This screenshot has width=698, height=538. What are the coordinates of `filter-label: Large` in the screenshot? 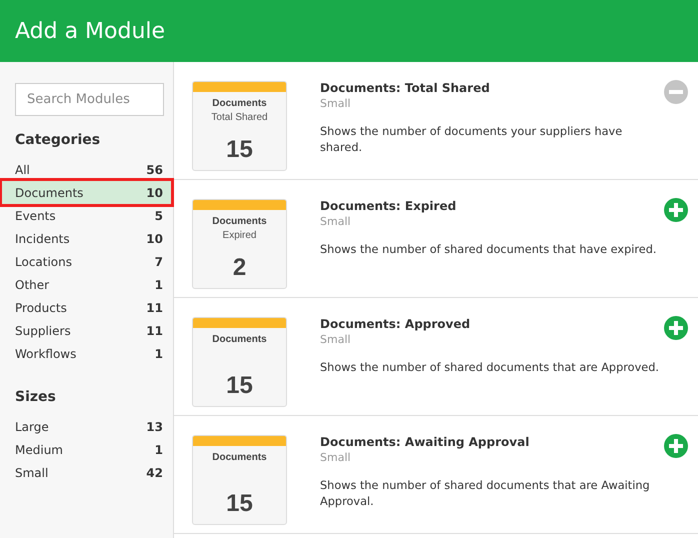 It's located at (32, 427).